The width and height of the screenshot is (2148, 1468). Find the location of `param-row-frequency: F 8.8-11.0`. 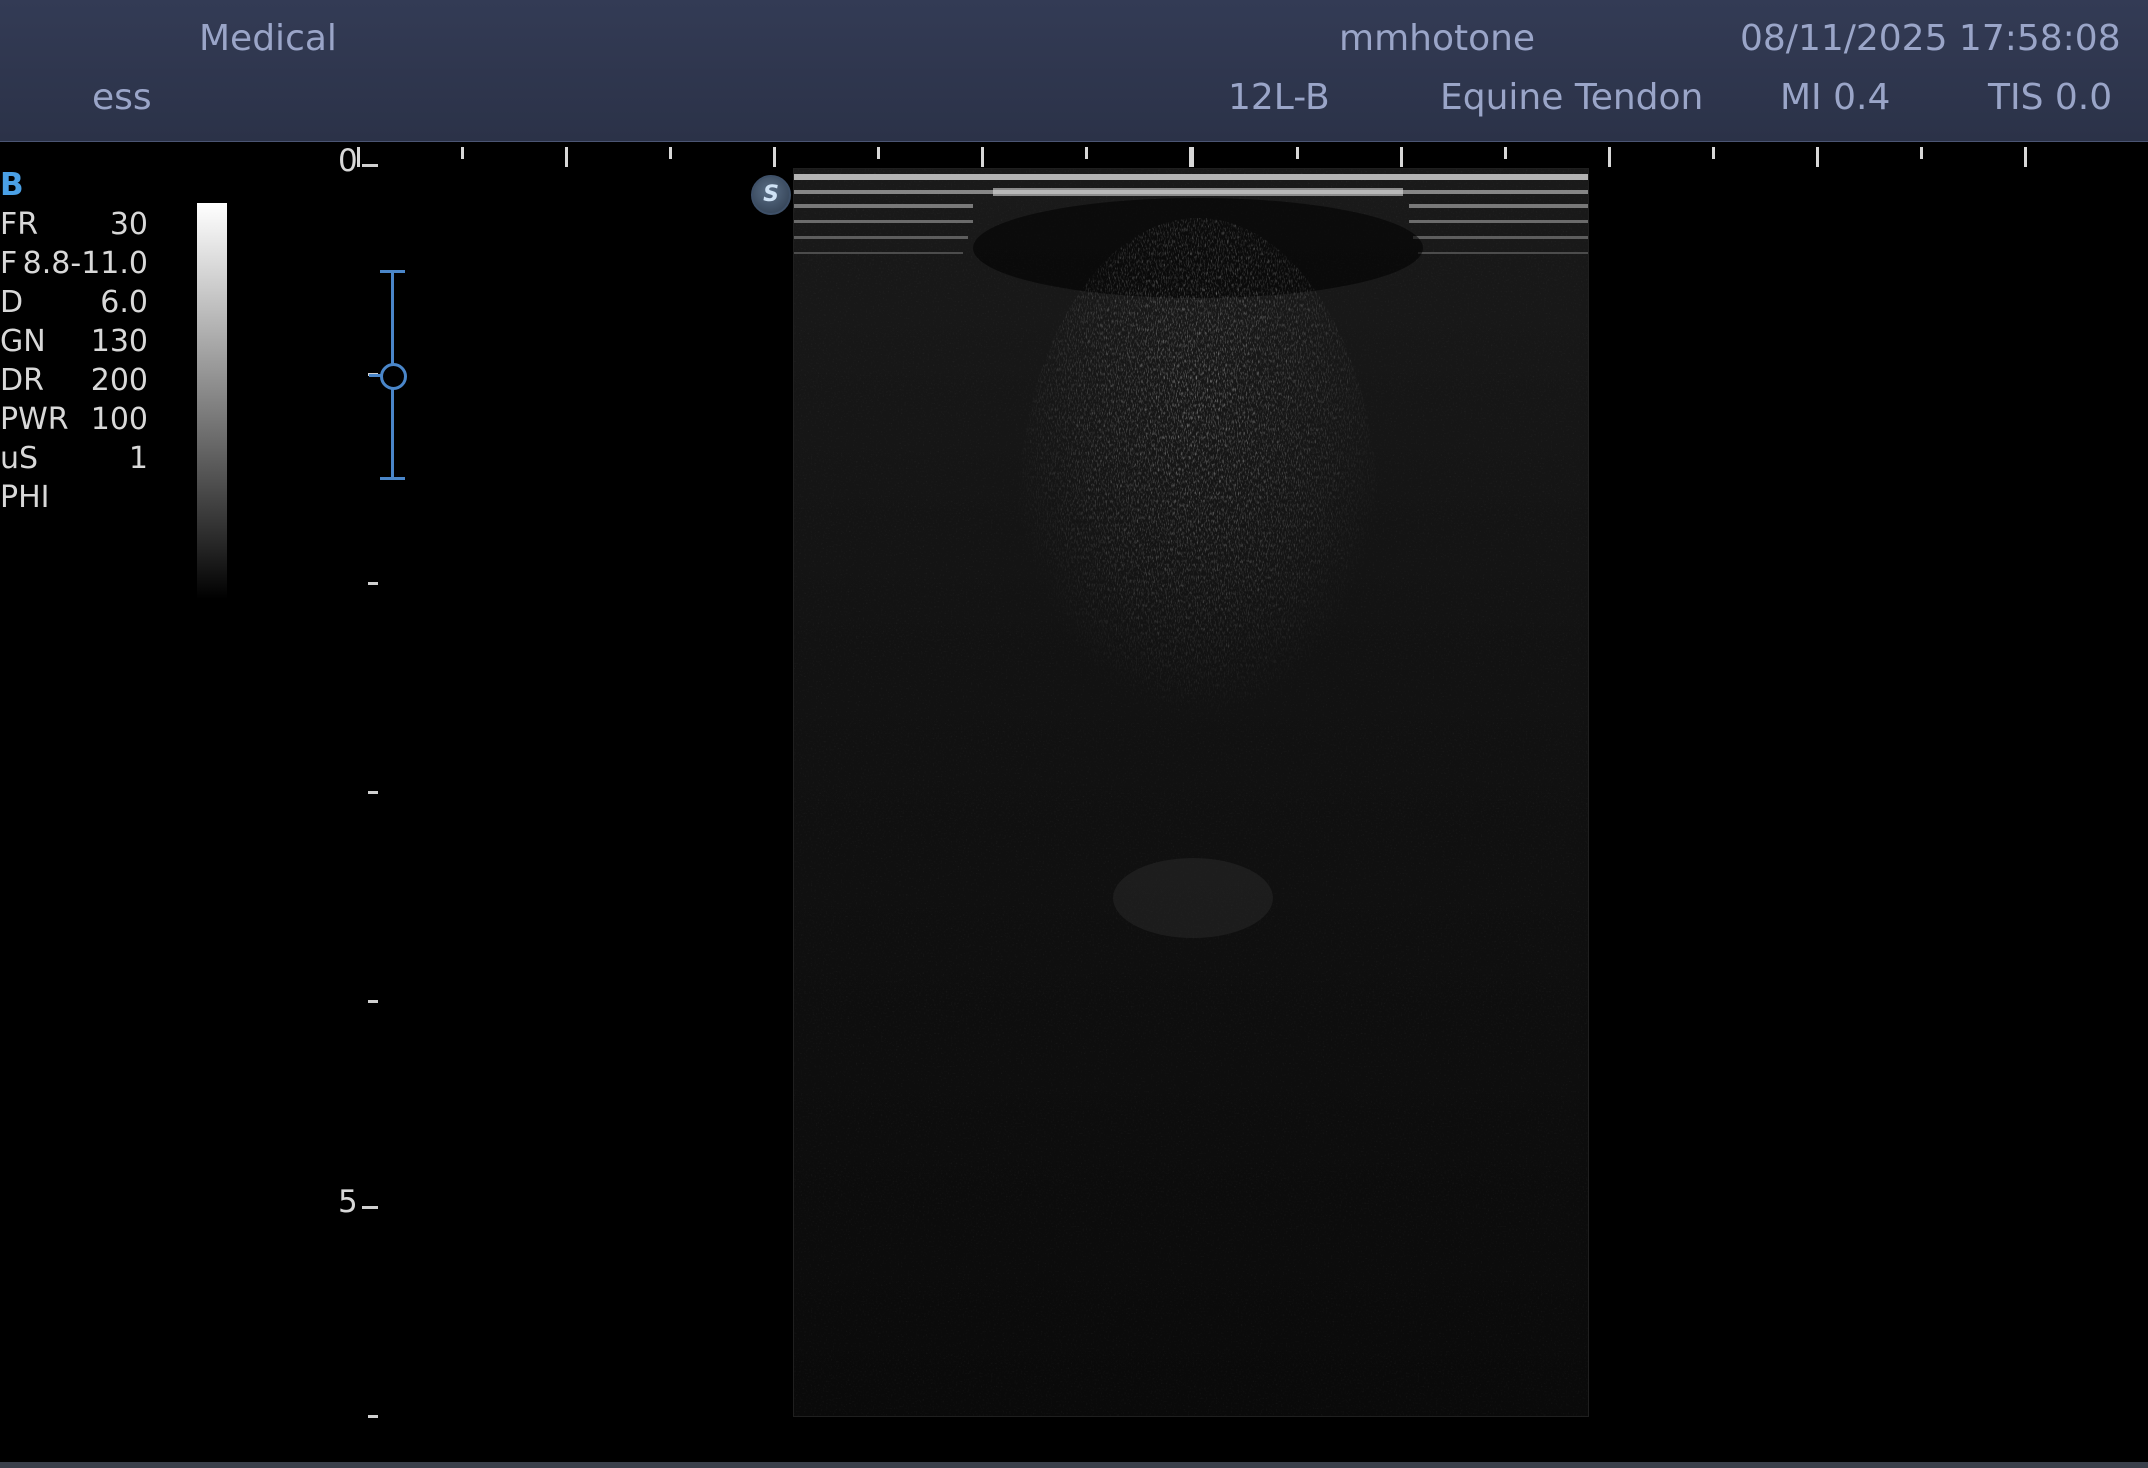

param-row-frequency: F 8.8-11.0 is located at coordinates (74, 263).